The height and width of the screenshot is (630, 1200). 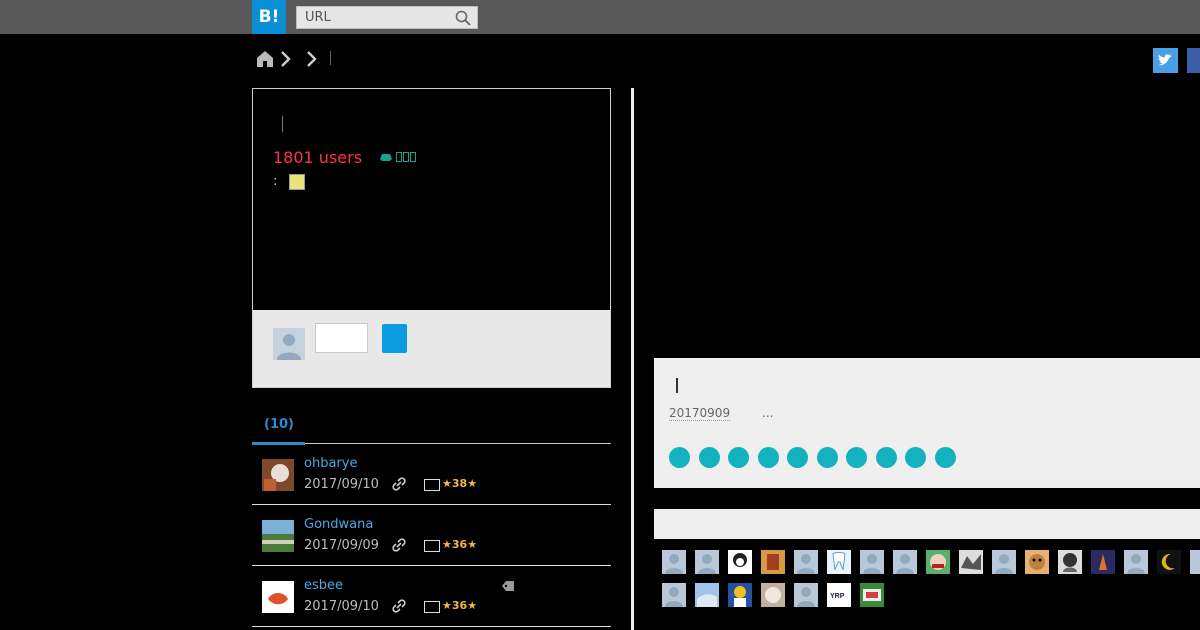 I want to click on section-header, so click(x=927, y=524).